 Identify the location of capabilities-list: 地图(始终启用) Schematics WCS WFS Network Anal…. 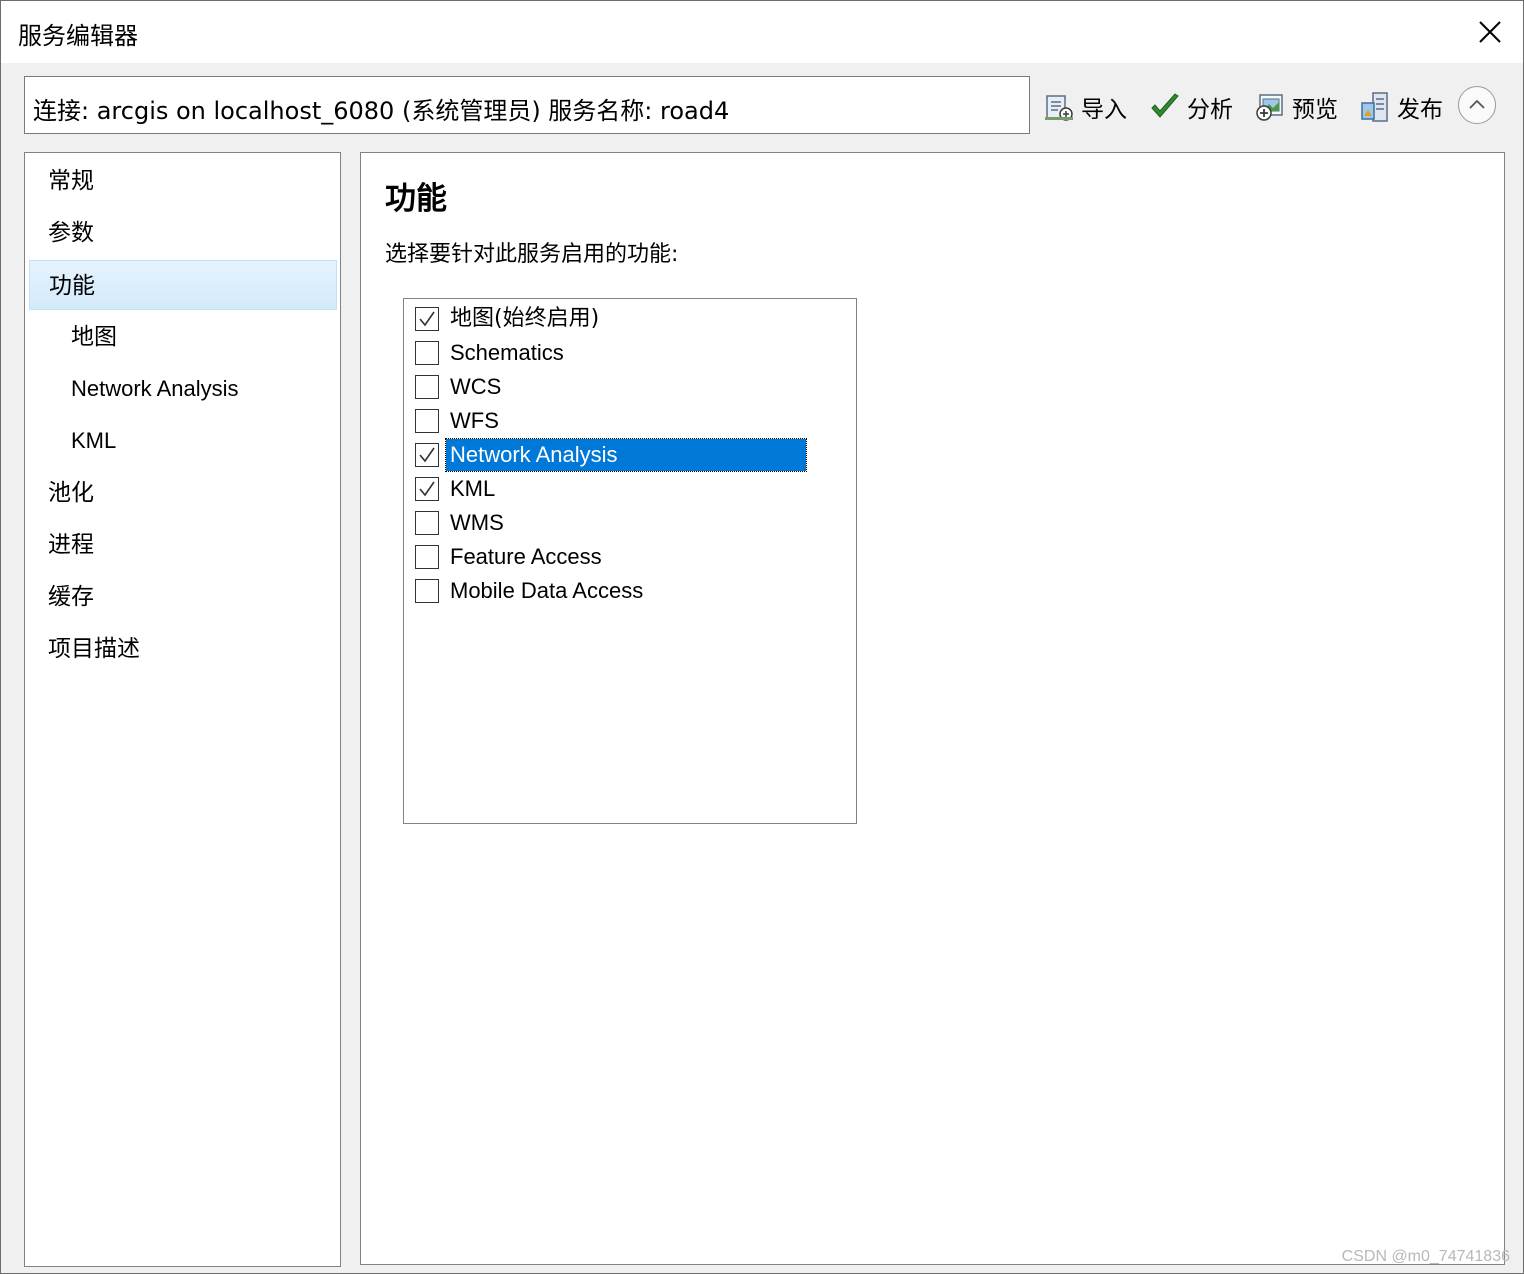
(630, 561).